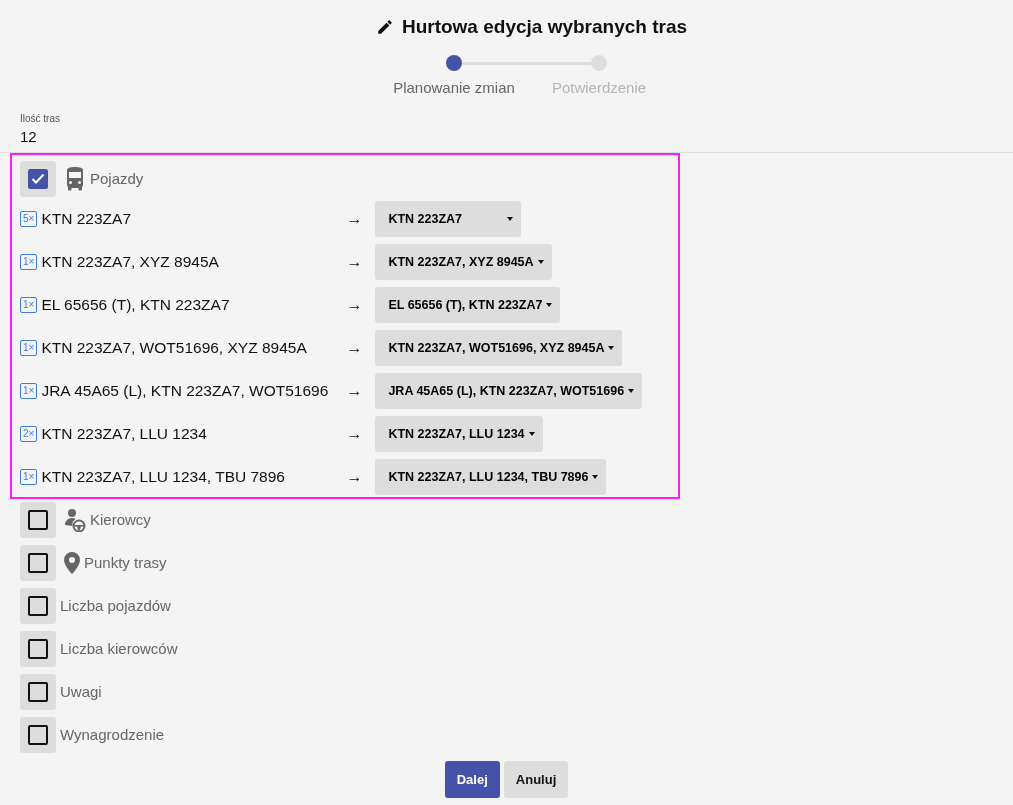  Describe the element at coordinates (75, 178) in the screenshot. I see `bus-icon` at that location.